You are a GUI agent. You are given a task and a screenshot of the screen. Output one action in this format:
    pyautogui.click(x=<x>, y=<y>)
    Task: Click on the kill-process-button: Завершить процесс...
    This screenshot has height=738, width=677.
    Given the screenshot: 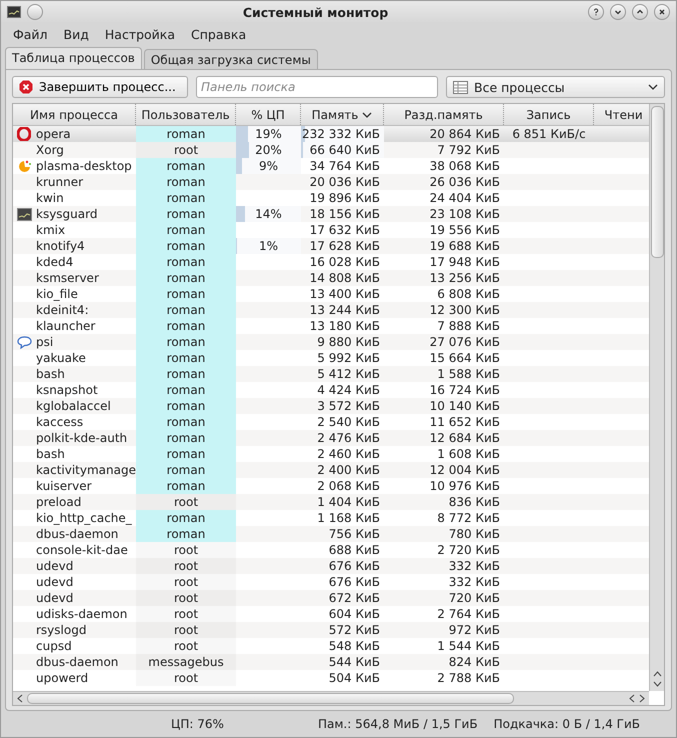 What is the action you would take?
    pyautogui.click(x=100, y=87)
    